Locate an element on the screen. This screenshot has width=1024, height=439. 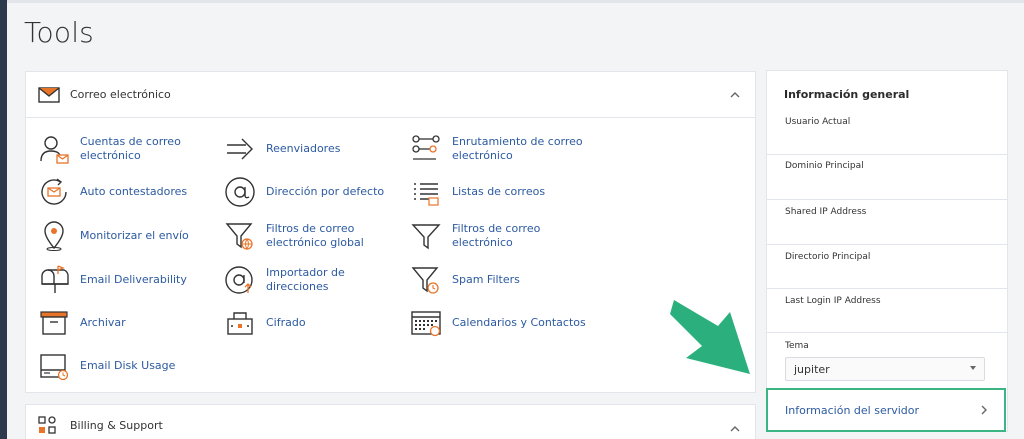
tool-email-filters: Filtros de correo electrónico is located at coordinates (503, 236).